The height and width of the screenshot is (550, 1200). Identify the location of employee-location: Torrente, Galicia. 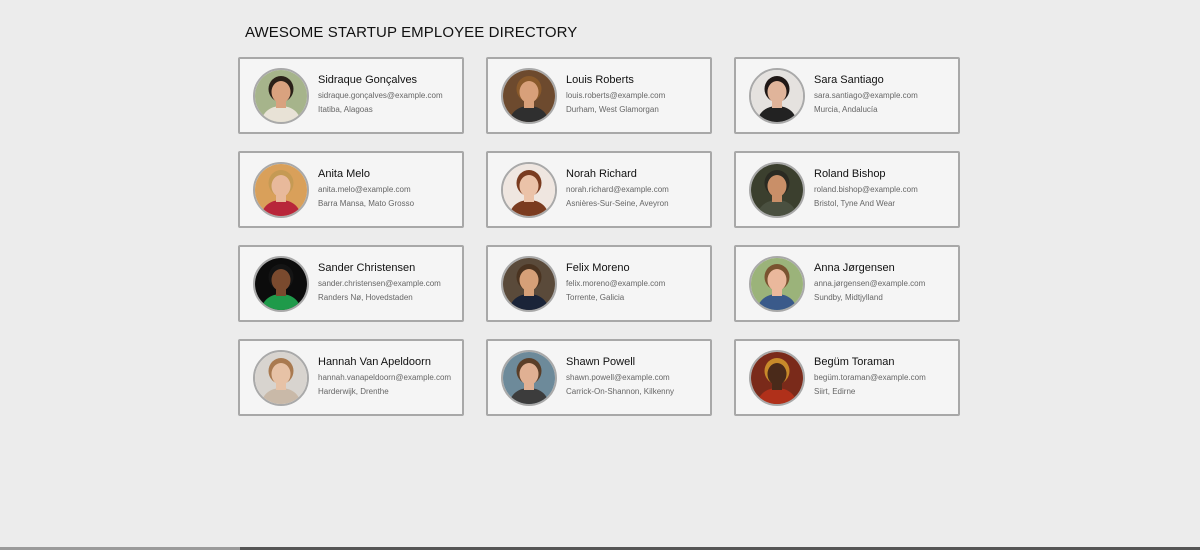
(595, 297).